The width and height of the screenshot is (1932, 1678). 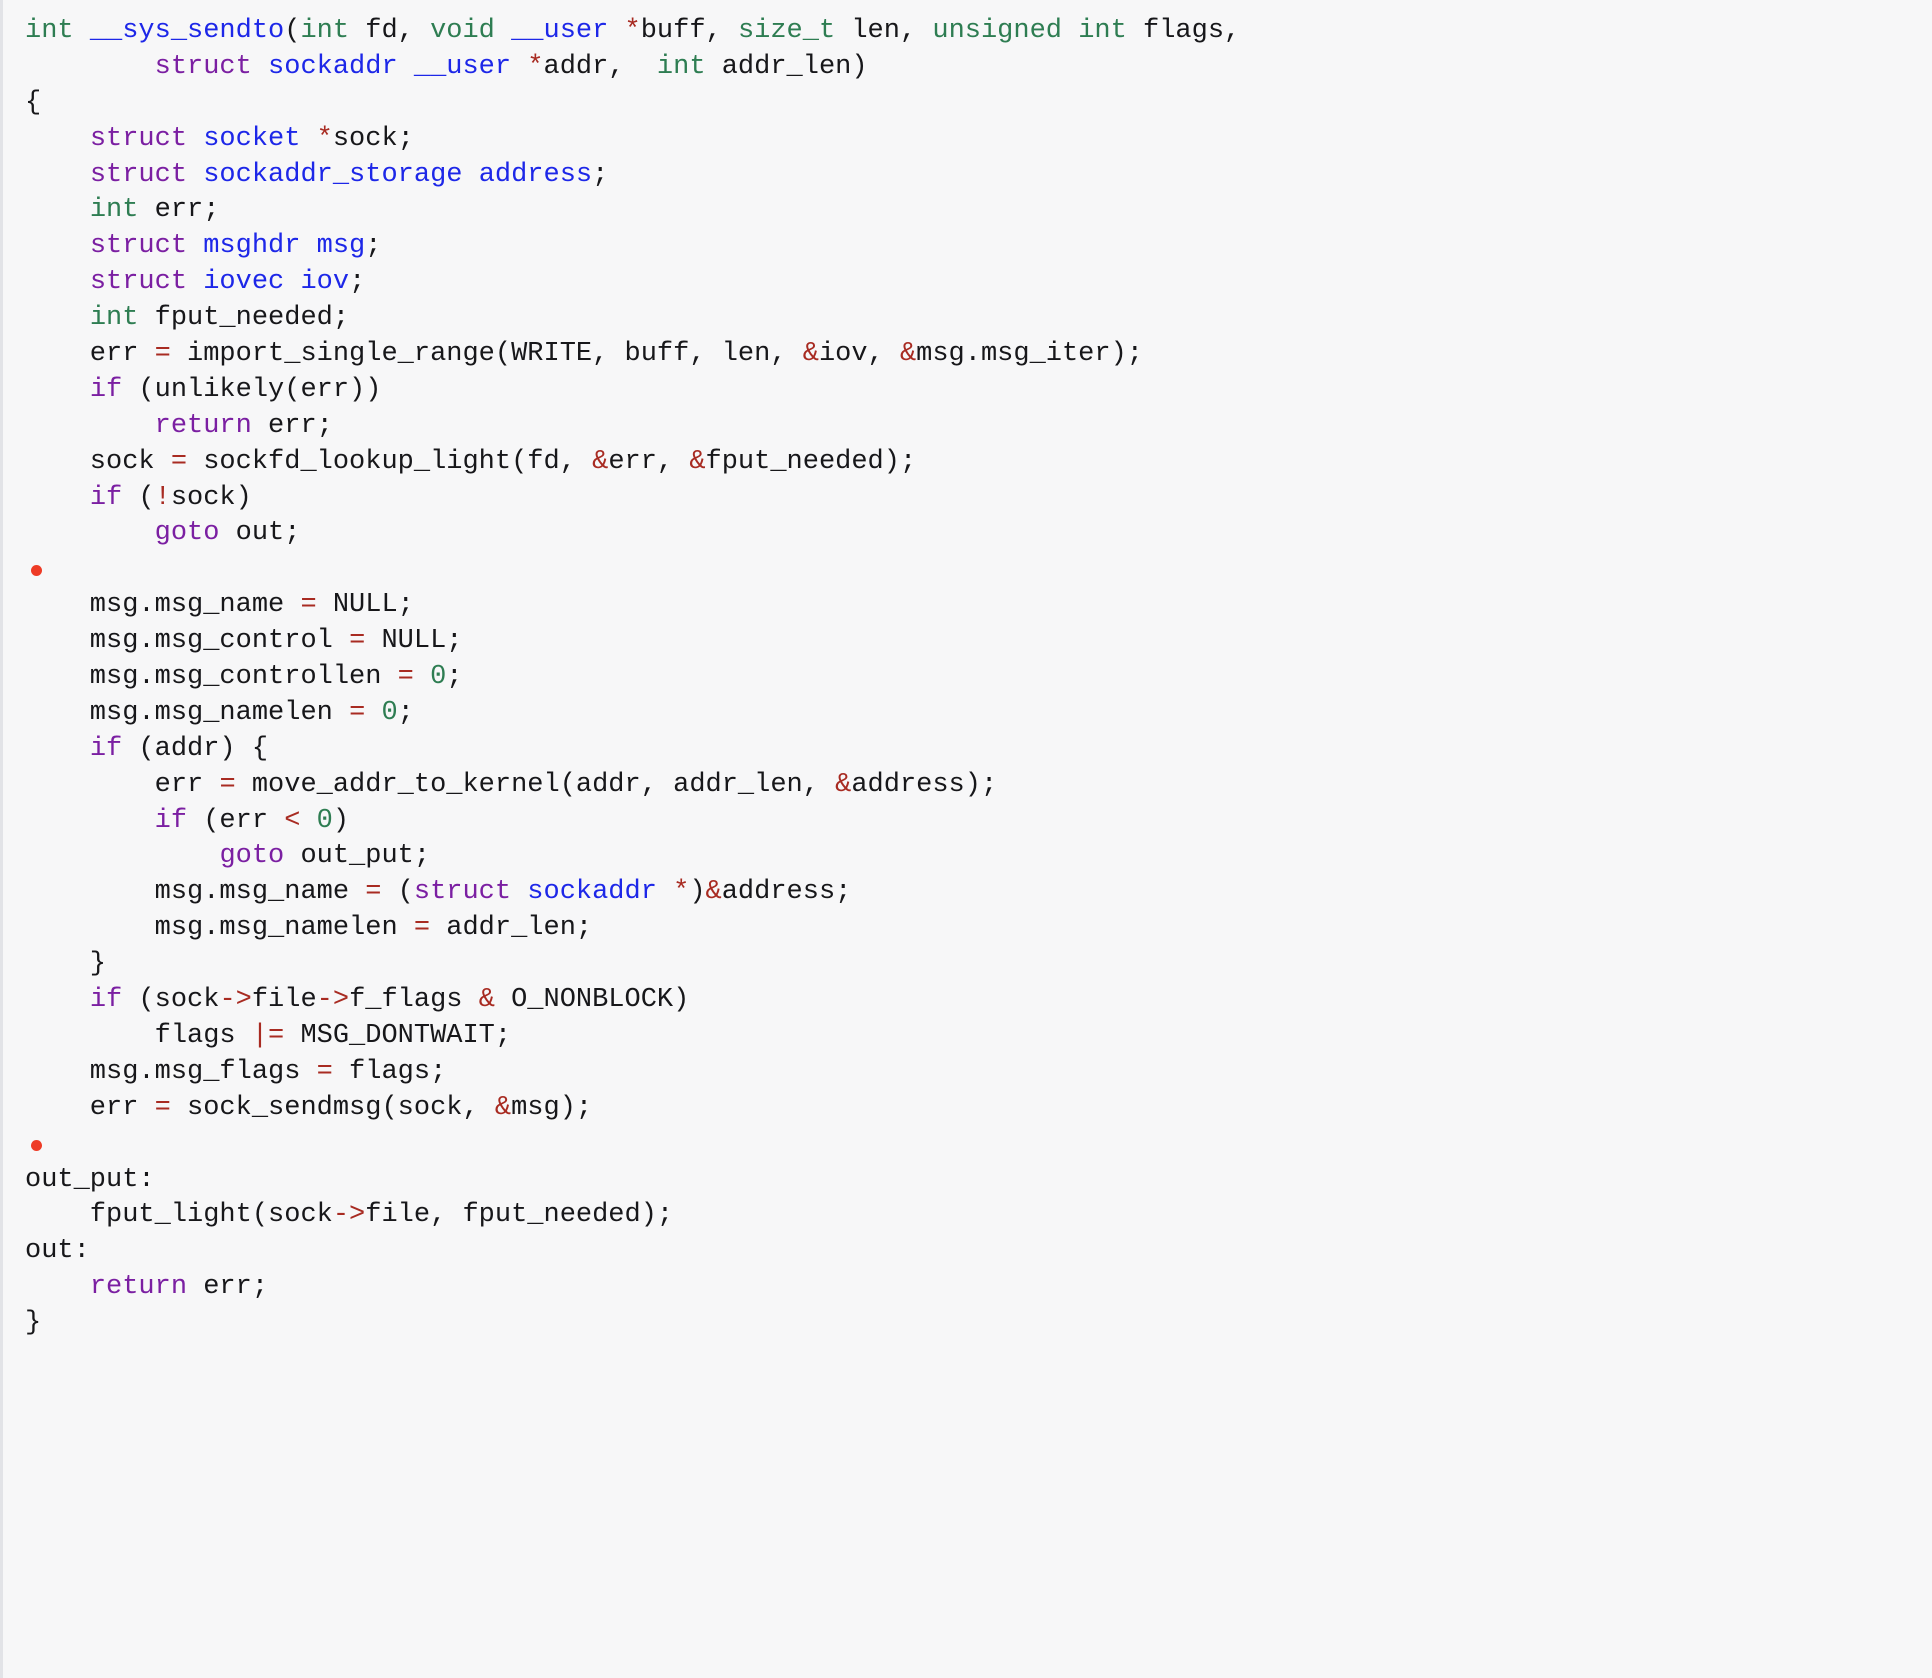 I want to click on code-token: __user, so click(x=560, y=31).